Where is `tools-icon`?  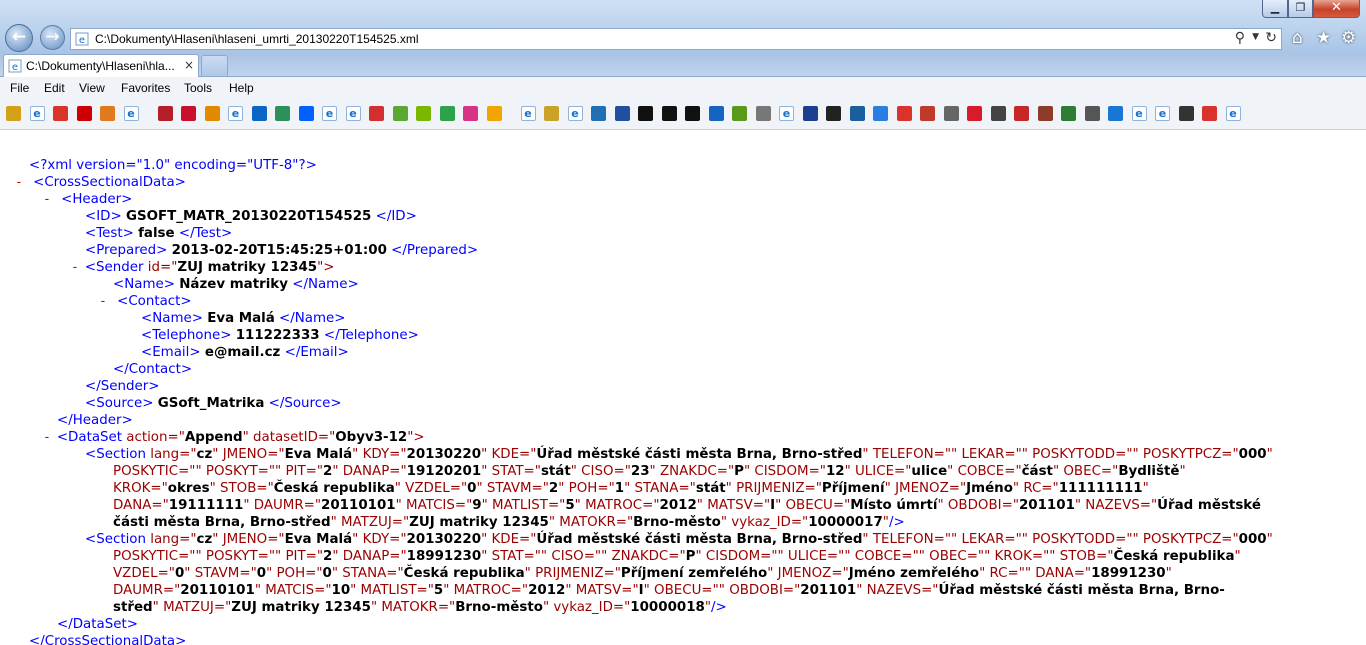
tools-icon is located at coordinates (951, 113).